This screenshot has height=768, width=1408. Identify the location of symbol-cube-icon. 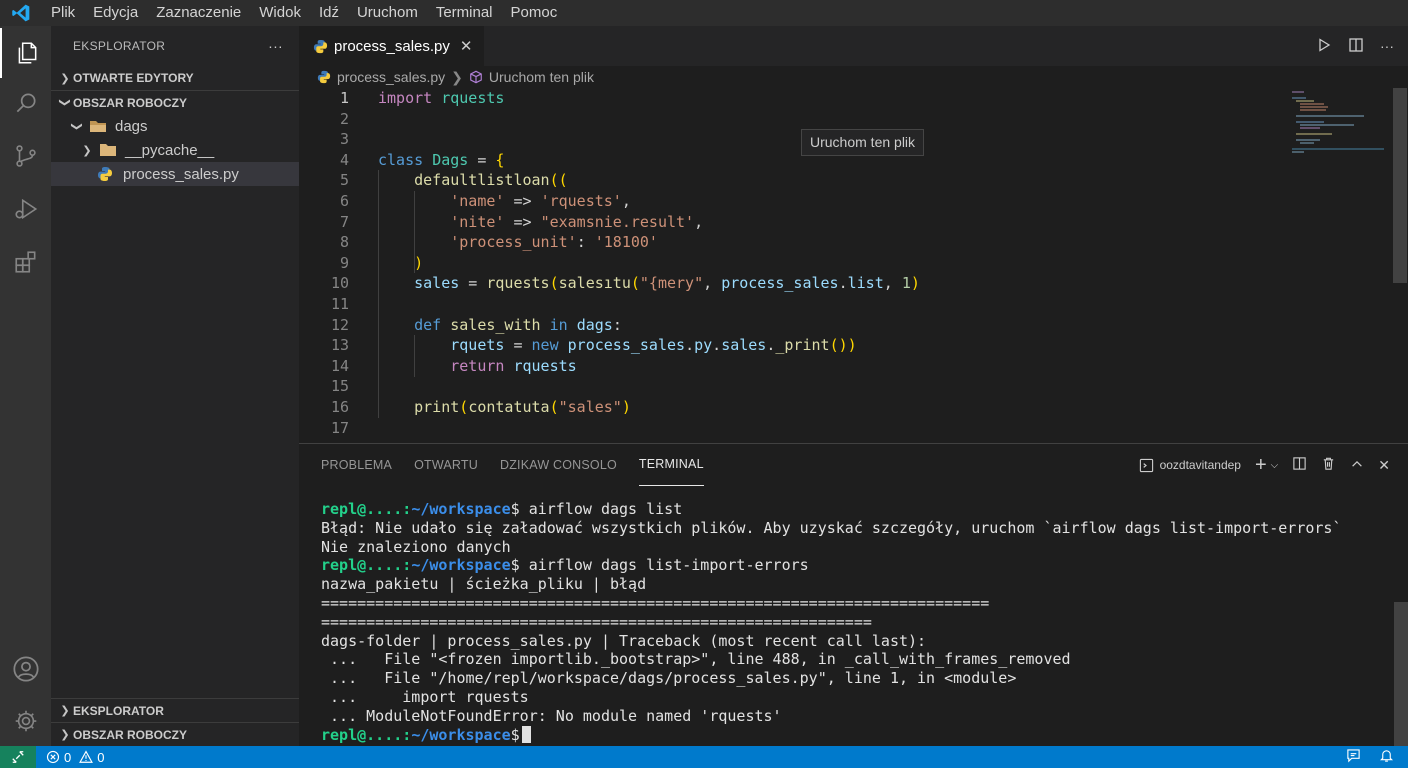
(476, 77).